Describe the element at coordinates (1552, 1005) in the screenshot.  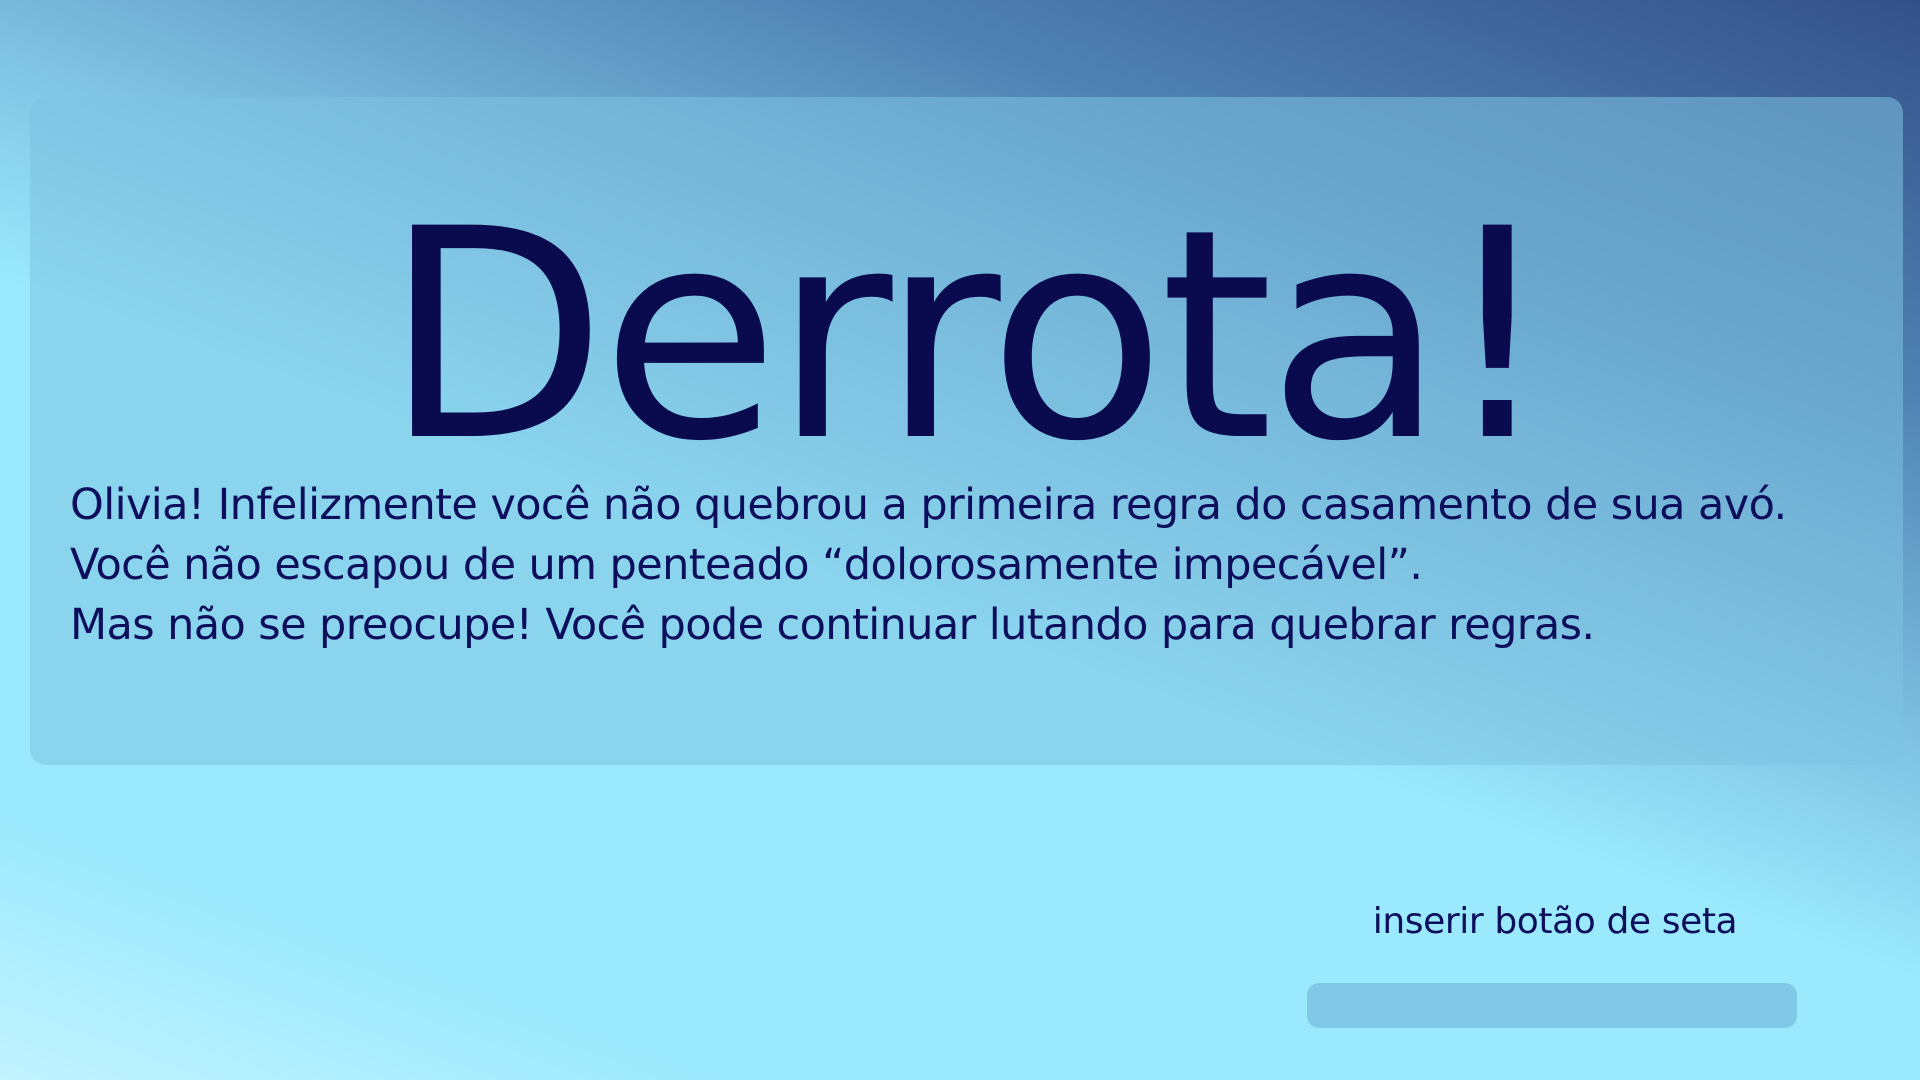
I see `next-arrow-button` at that location.